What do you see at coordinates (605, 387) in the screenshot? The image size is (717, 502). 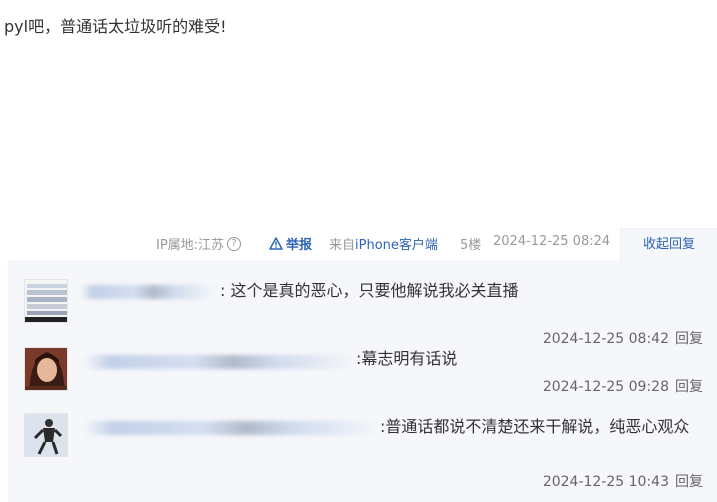 I see `reply-time: 2024-12-25 09:28` at bounding box center [605, 387].